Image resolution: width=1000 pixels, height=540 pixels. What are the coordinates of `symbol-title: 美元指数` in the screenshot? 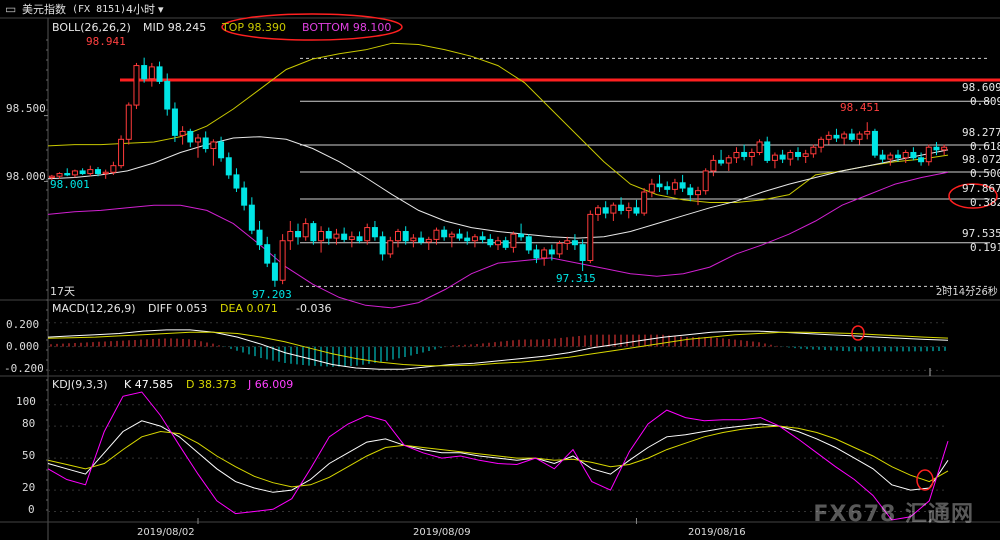 It's located at (44, 9).